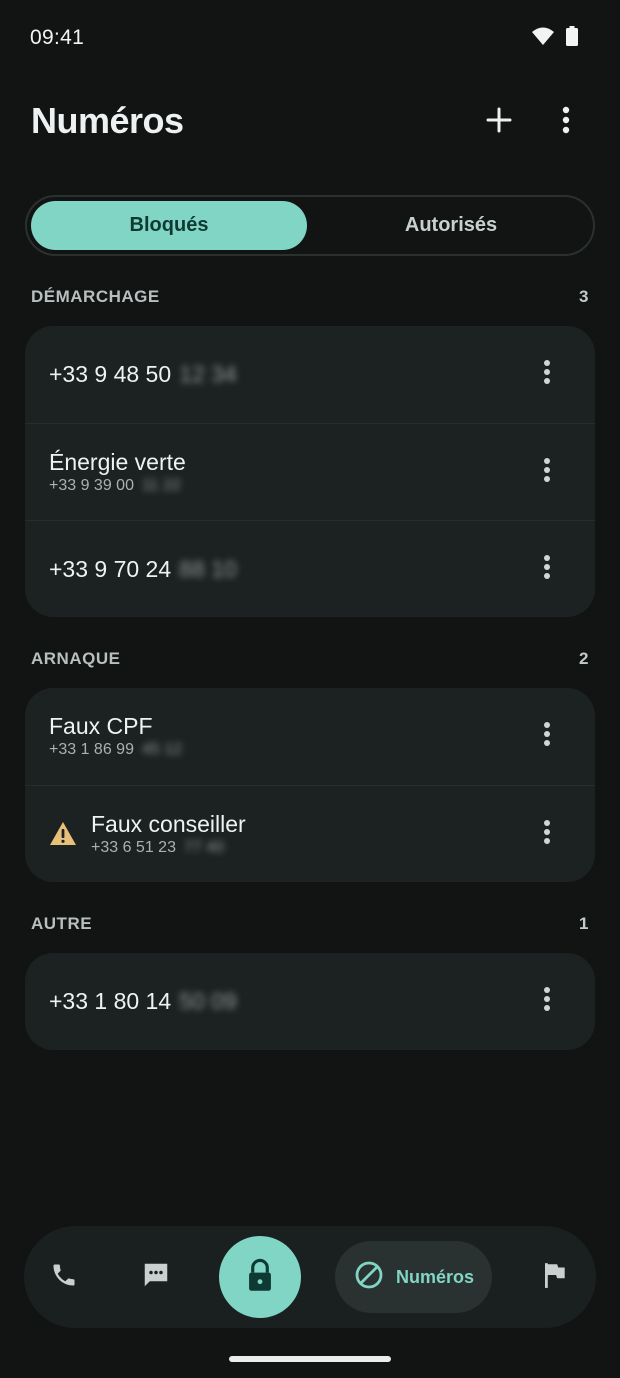  What do you see at coordinates (369, 1277) in the screenshot?
I see `block-icon` at bounding box center [369, 1277].